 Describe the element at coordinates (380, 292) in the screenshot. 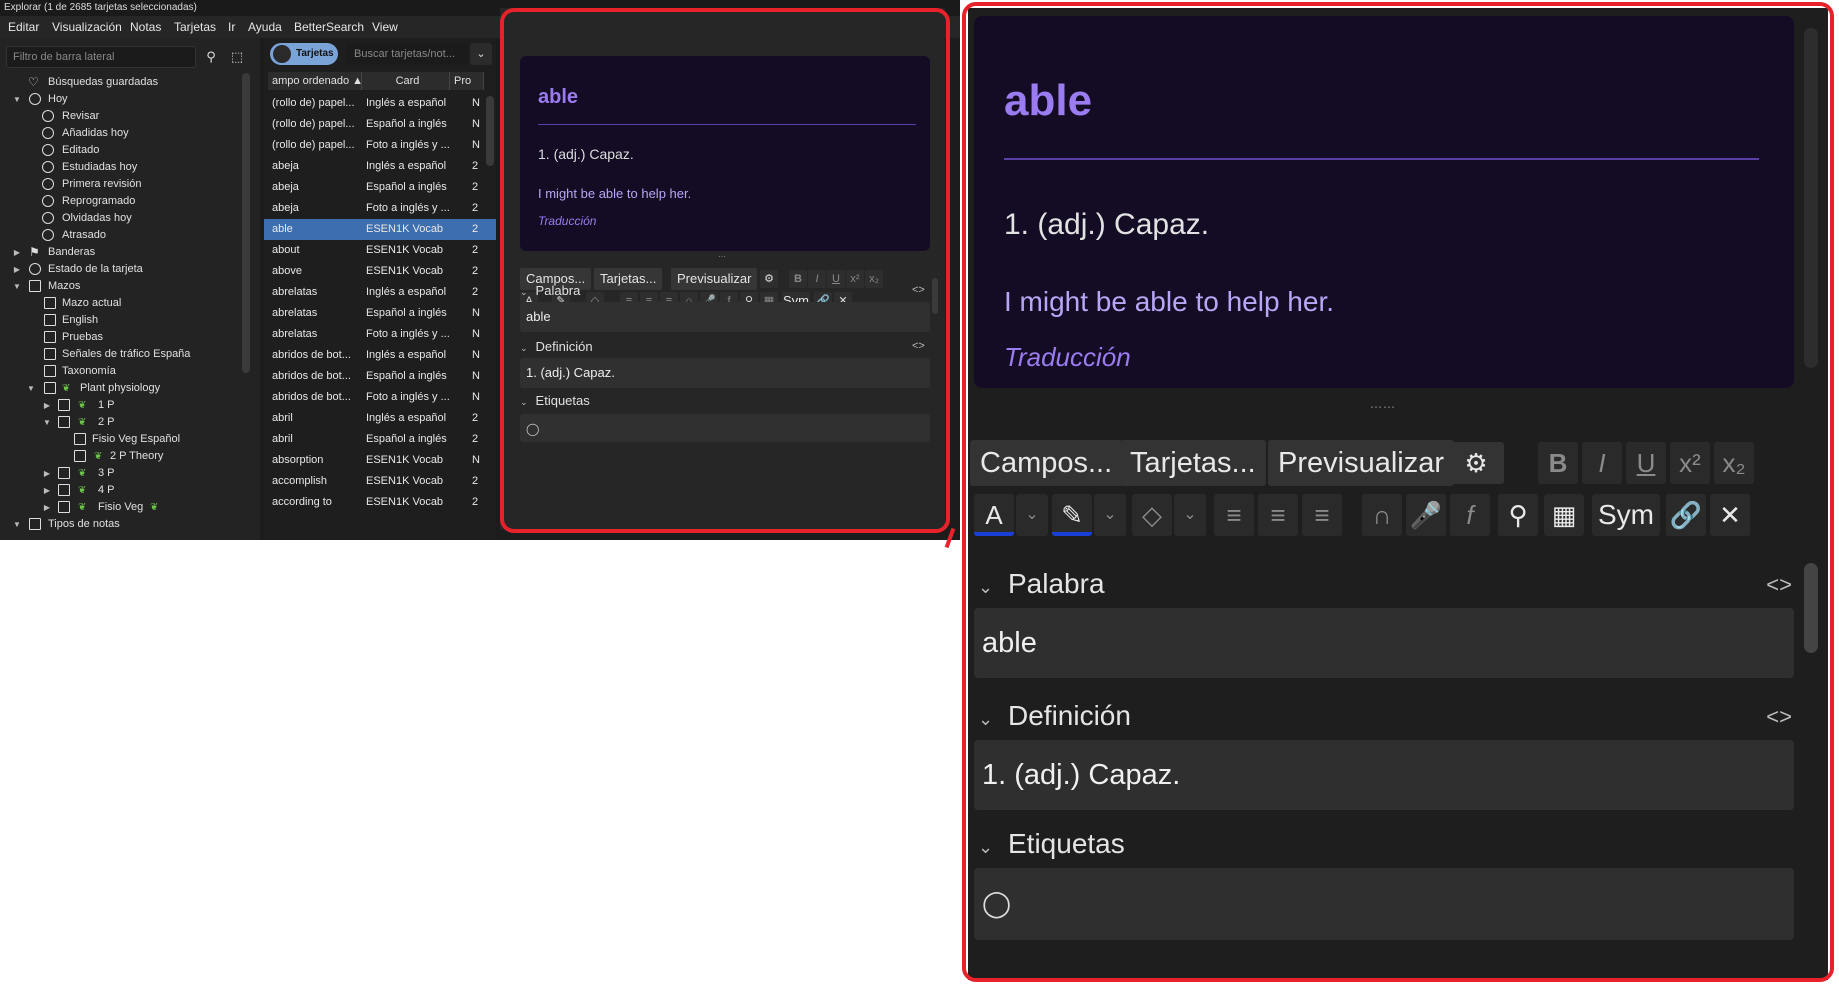

I see `table-row: abrelatas Inglés a español 2` at that location.